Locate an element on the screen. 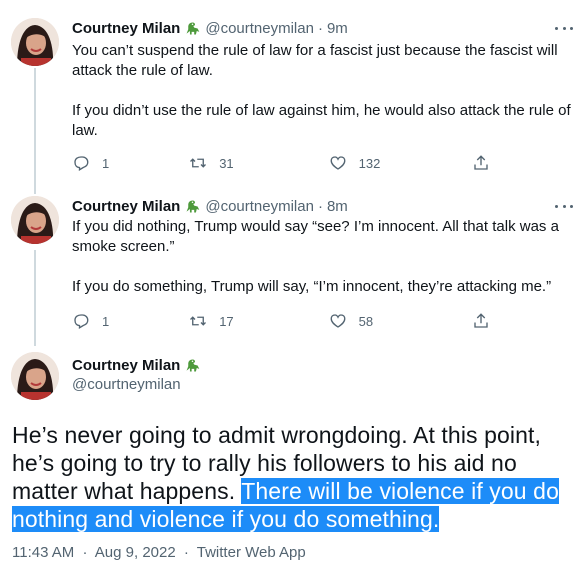 Image resolution: width=585 pixels, height=573 pixels. author-block: Courtney Milan @courtneymilan is located at coordinates (138, 375).